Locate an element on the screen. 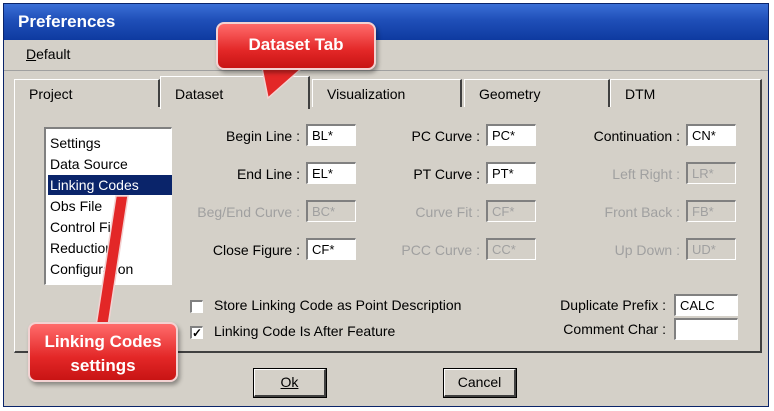  linking-codes-callout-pointer is located at coordinates (112, 261).